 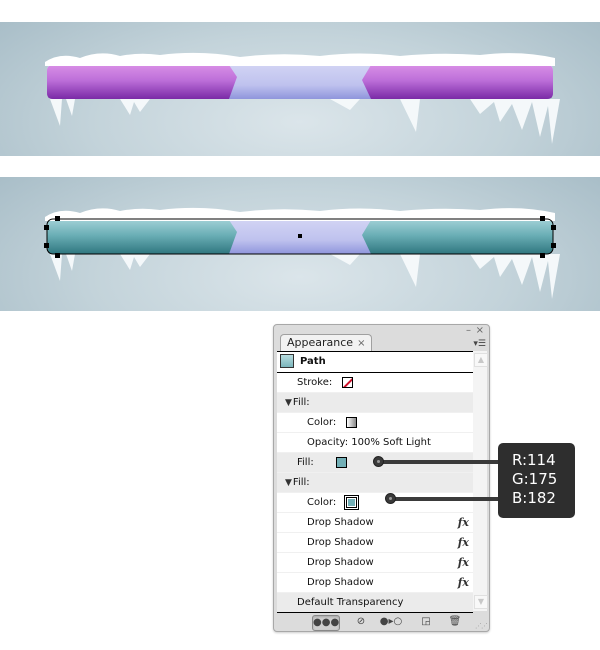 What do you see at coordinates (350, 602) in the screenshot?
I see `transparency-label: Default Transparency` at bounding box center [350, 602].